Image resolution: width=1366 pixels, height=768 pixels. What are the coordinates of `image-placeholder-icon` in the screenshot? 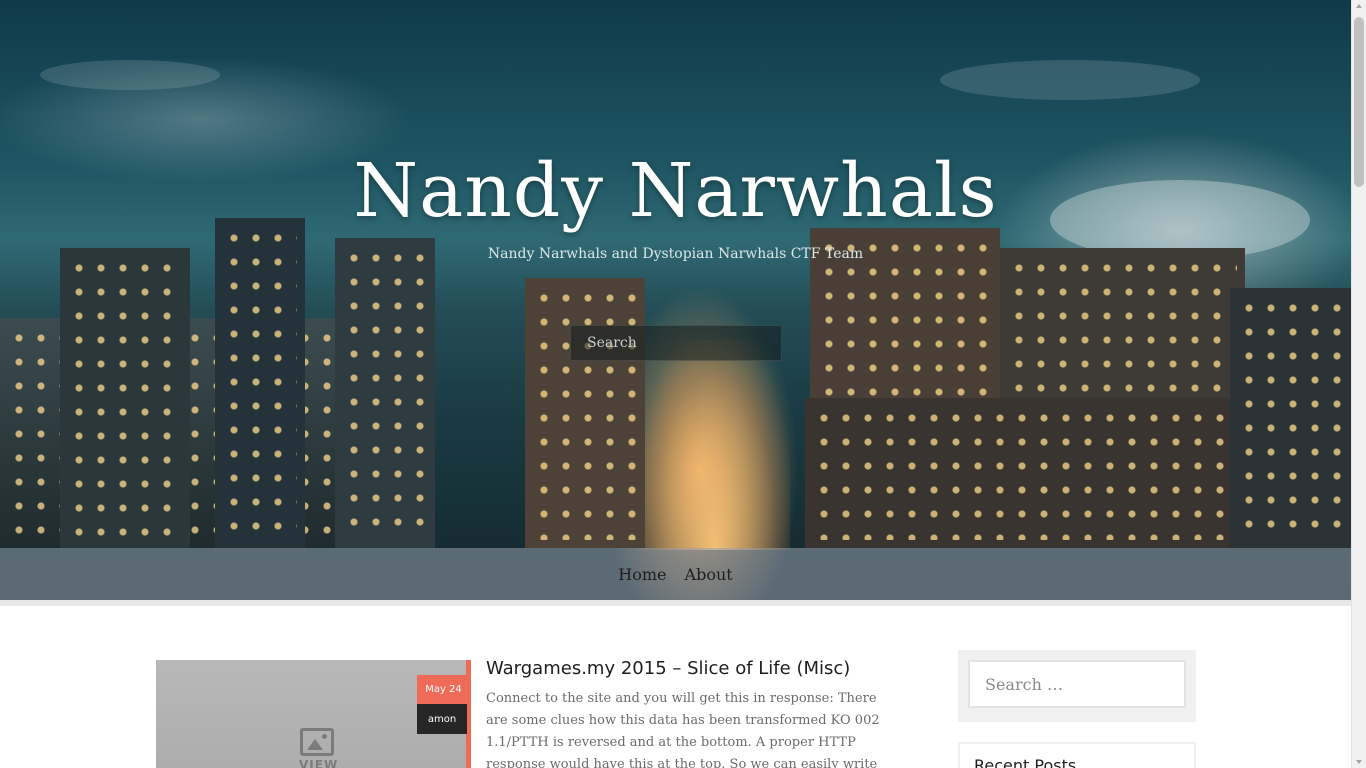 It's located at (317, 742).